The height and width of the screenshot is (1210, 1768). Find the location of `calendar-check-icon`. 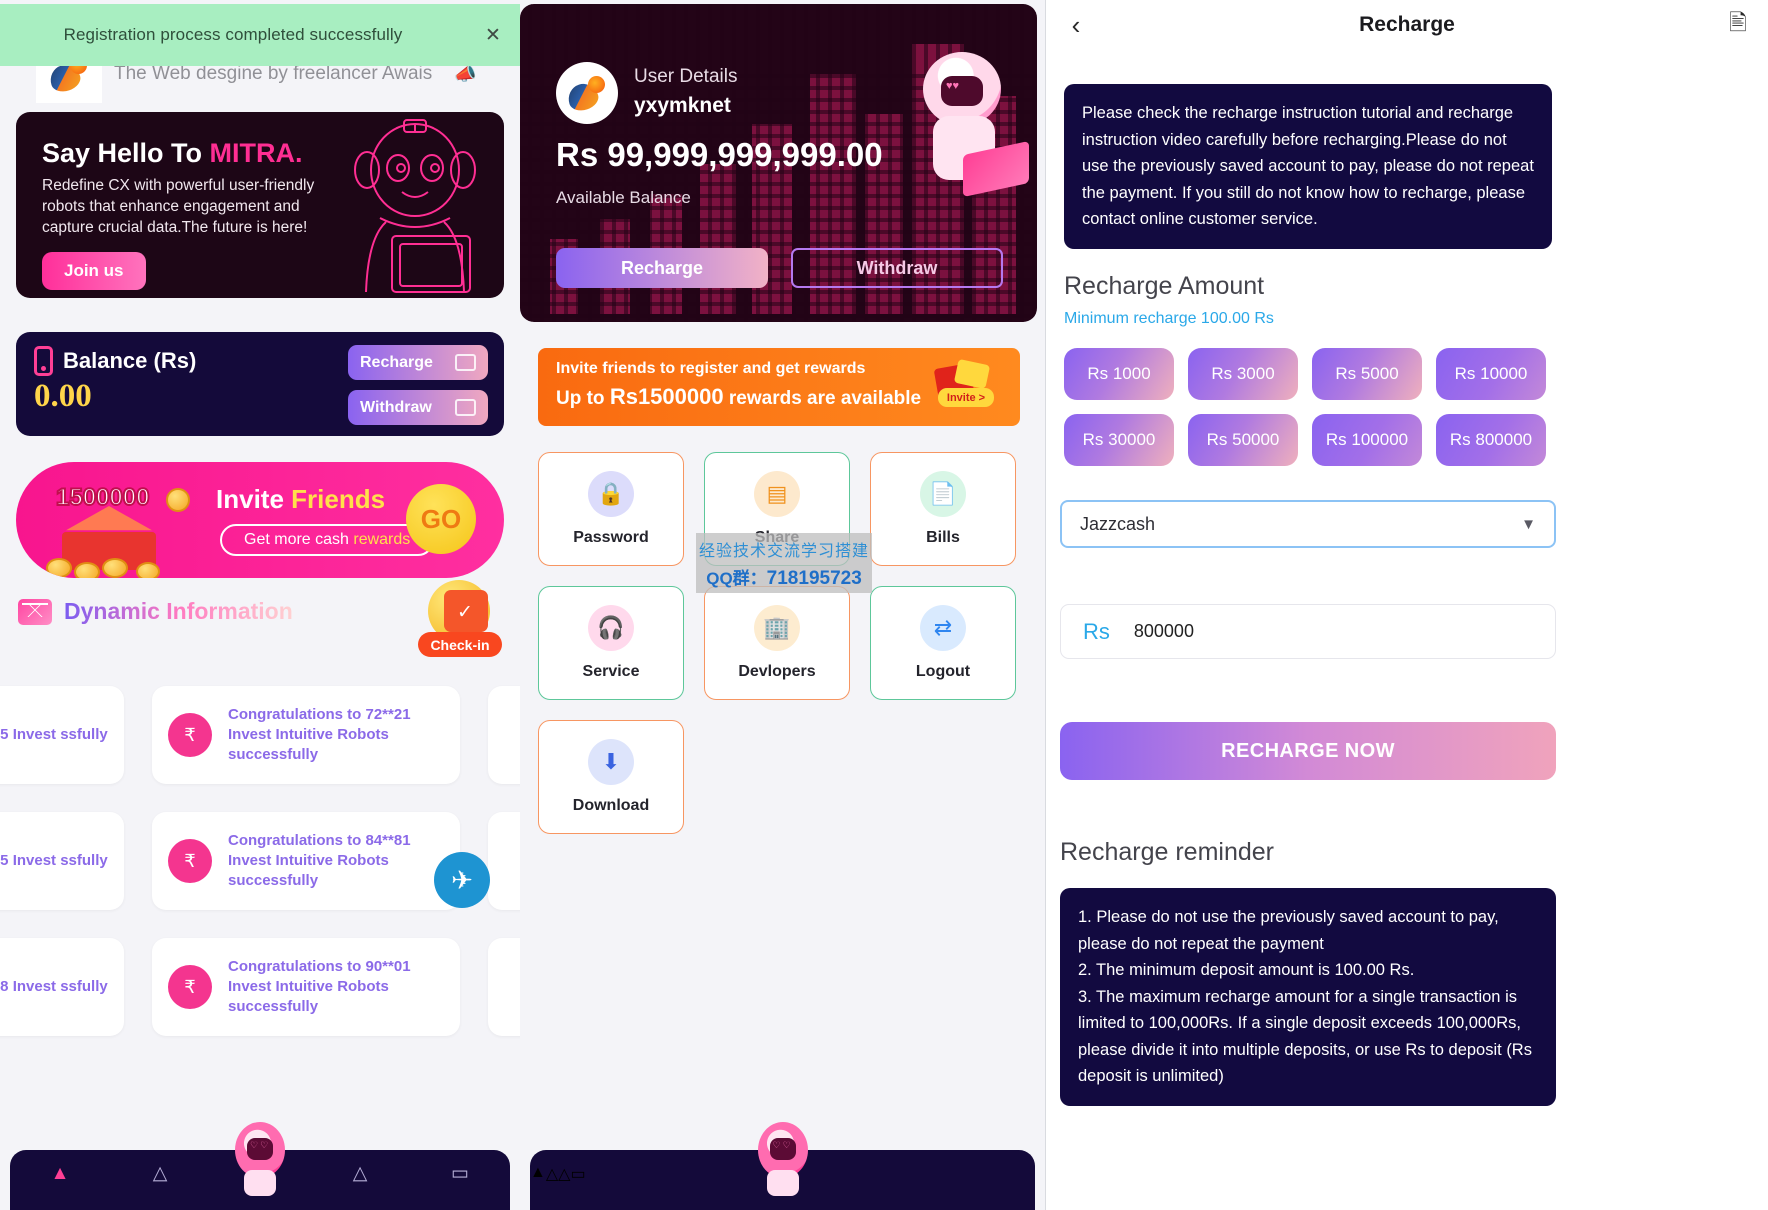

calendar-check-icon is located at coordinates (466, 611).